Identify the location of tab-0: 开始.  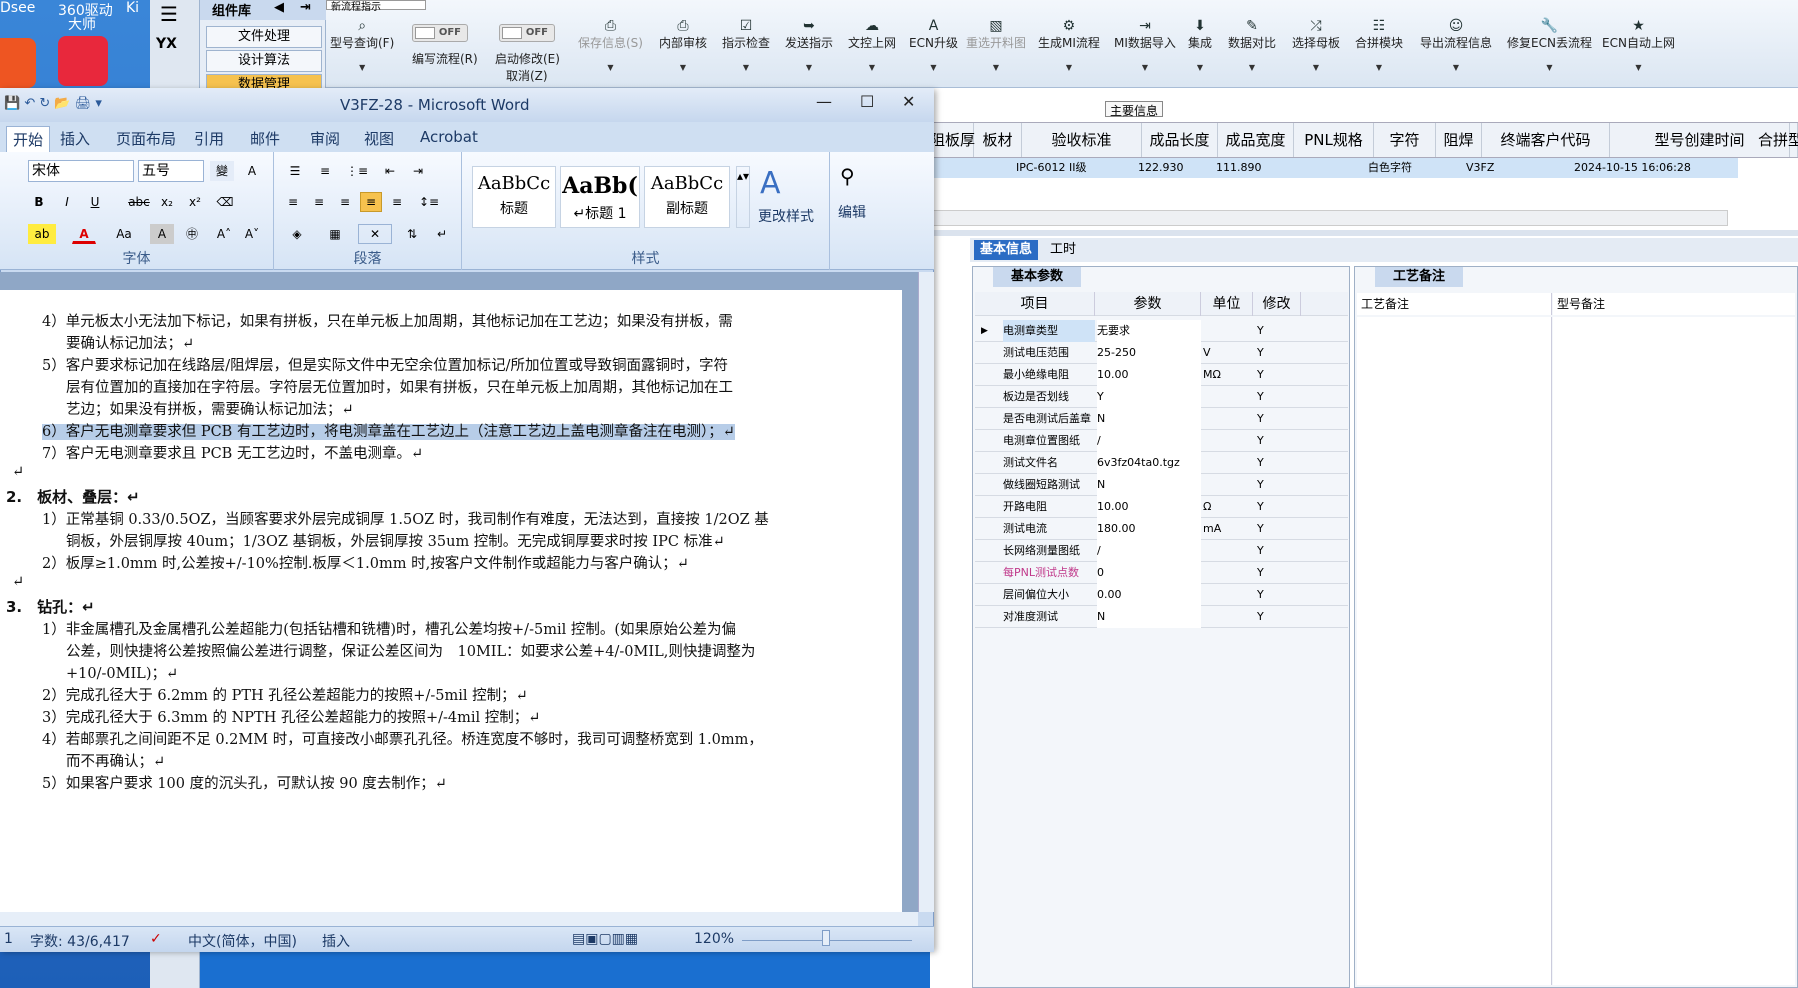
(28, 139).